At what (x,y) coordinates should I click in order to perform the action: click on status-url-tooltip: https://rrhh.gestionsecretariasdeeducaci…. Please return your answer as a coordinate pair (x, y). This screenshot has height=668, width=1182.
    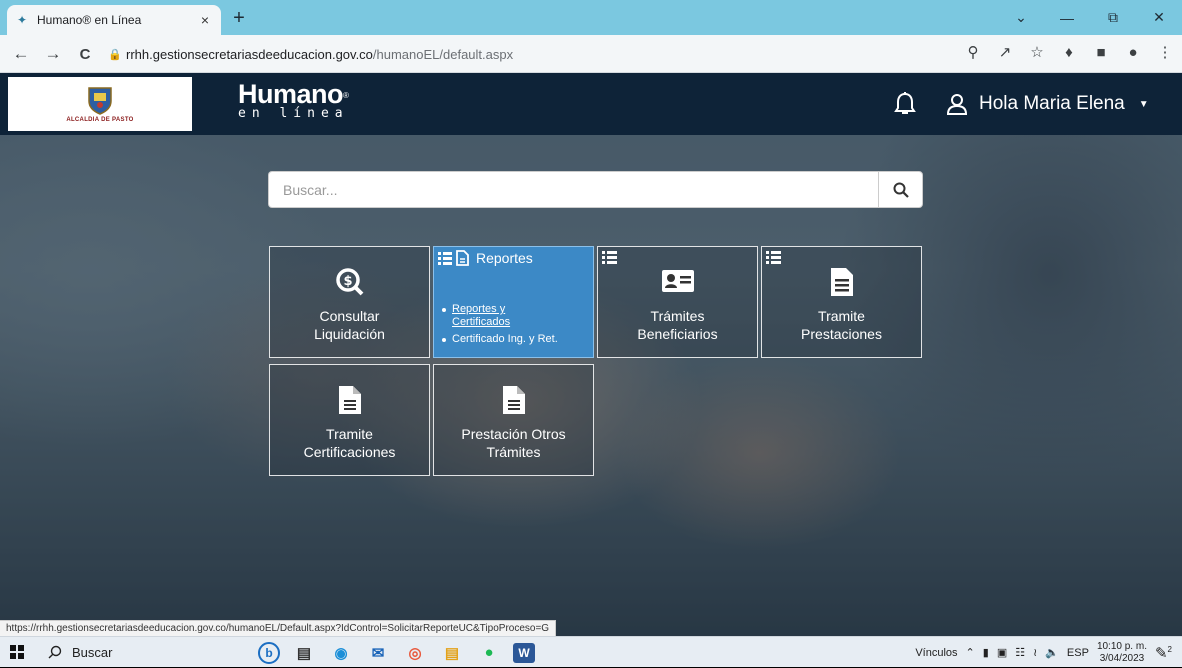
    Looking at the image, I should click on (278, 628).